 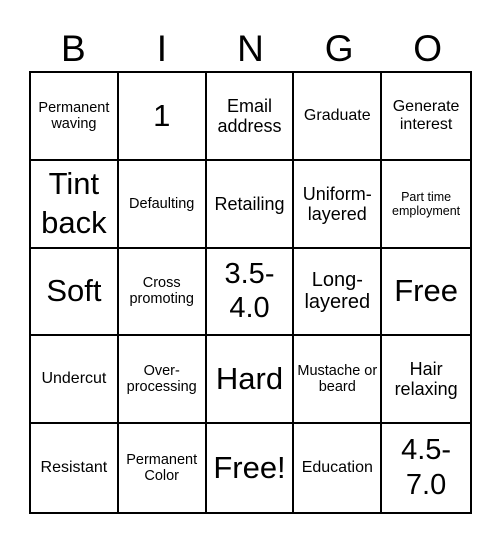 I want to click on bingo-cell: Defaulting, so click(x=162, y=204).